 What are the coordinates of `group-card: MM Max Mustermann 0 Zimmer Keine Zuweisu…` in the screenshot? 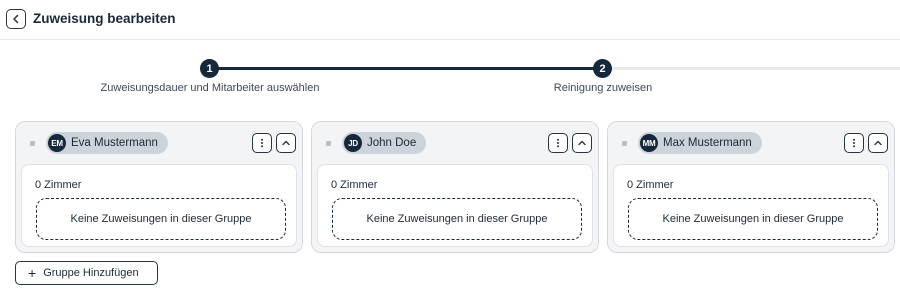 It's located at (751, 187).